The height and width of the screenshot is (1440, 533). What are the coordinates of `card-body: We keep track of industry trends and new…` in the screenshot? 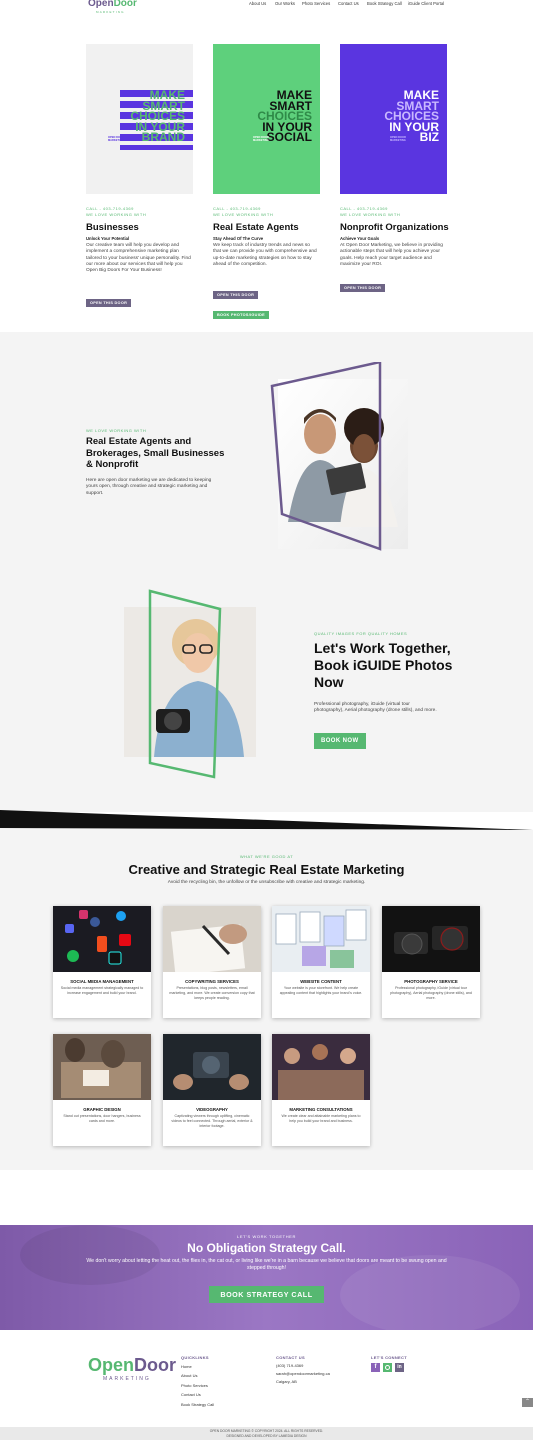 It's located at (265, 255).